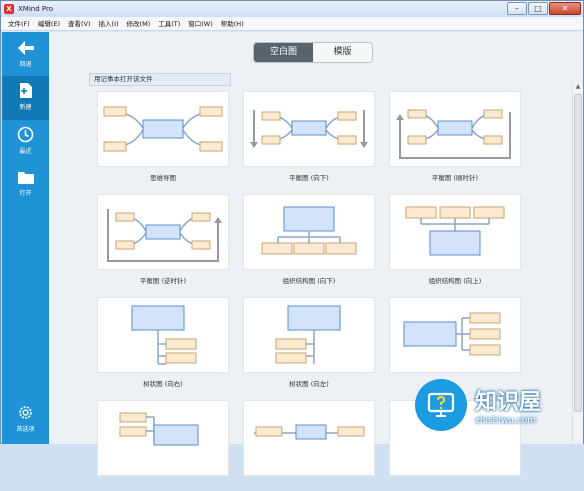 The width and height of the screenshot is (584, 491). What do you see at coordinates (200, 24) in the screenshot?
I see `menu-window: 窗口(W)` at bounding box center [200, 24].